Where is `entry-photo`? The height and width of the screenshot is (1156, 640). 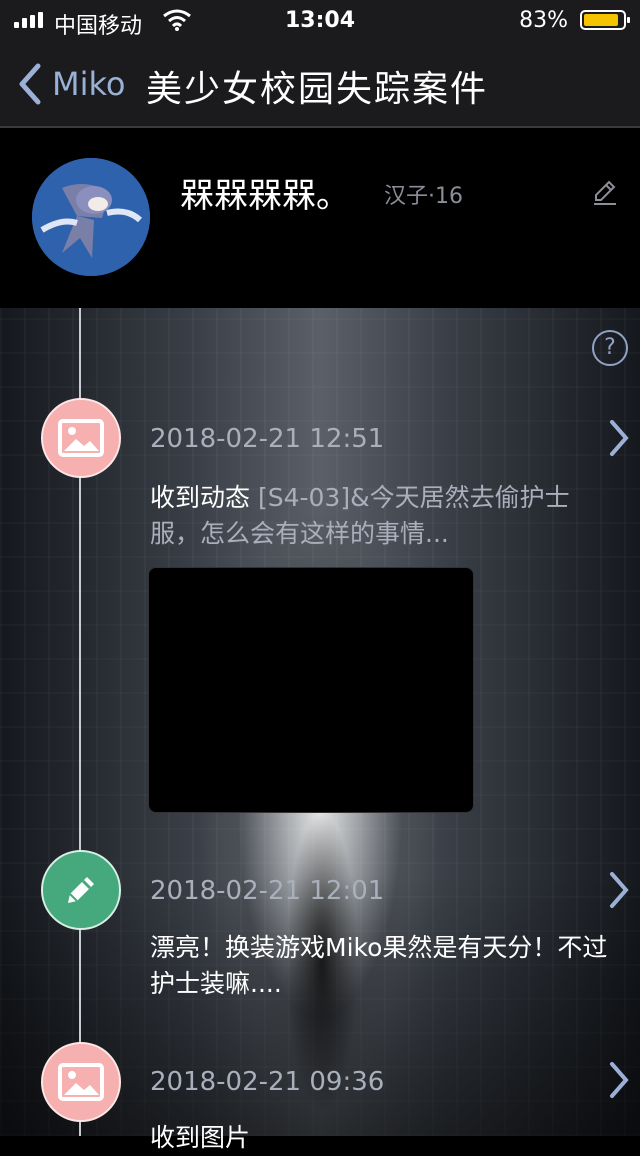
entry-photo is located at coordinates (311, 690).